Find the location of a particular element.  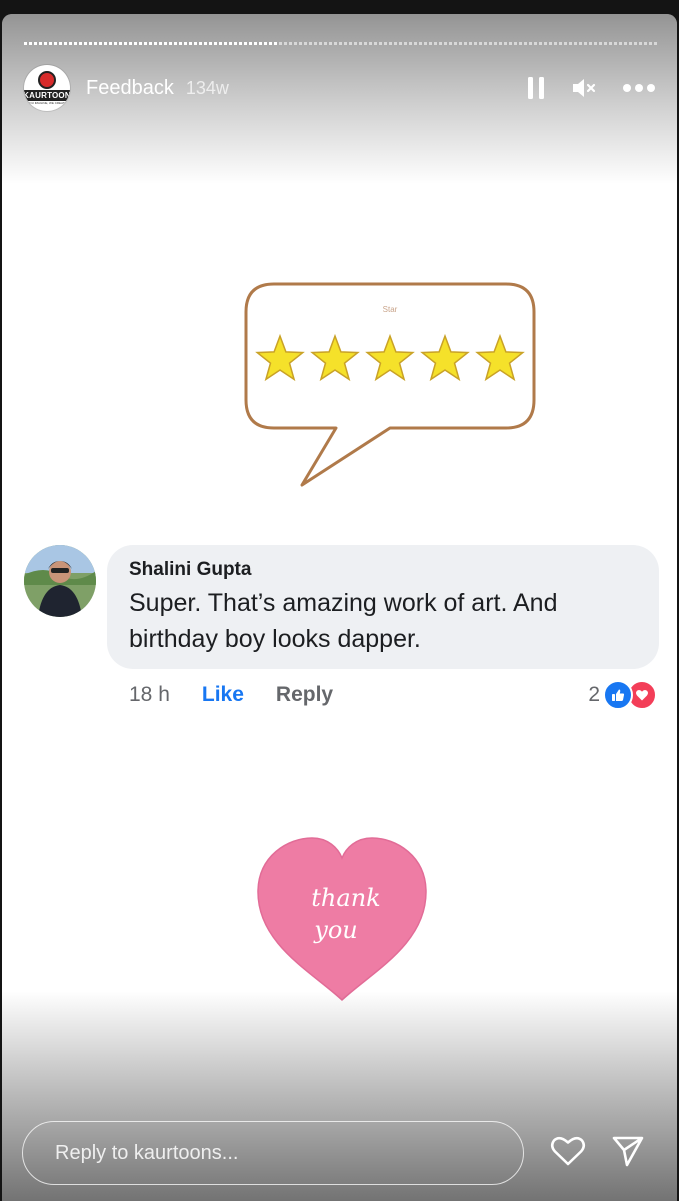

pause-icon is located at coordinates (536, 88).